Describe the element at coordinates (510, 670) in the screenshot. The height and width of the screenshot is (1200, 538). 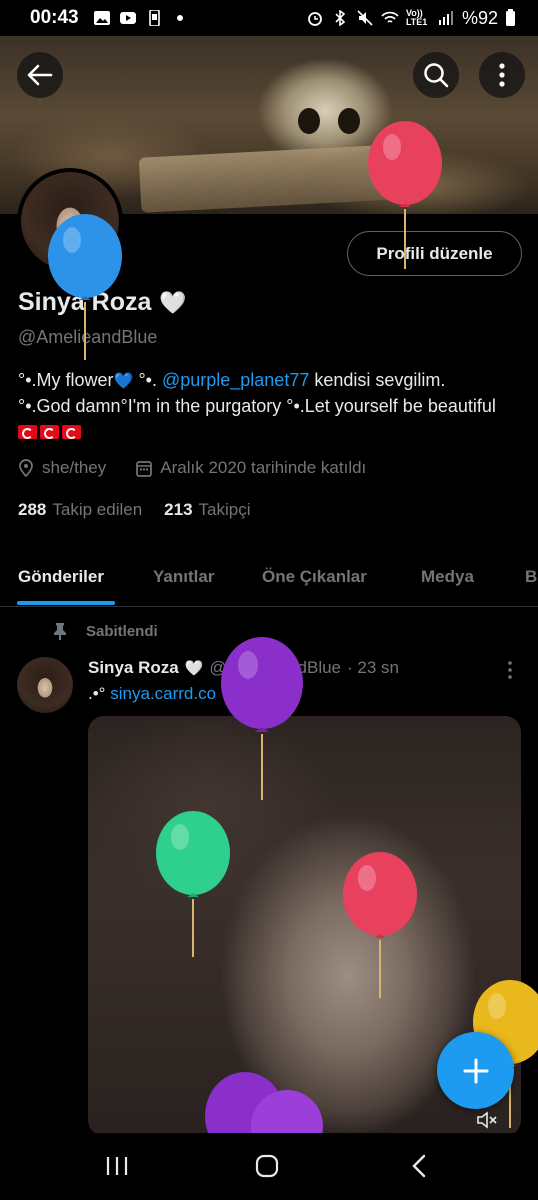
I see `post-more-icon` at that location.